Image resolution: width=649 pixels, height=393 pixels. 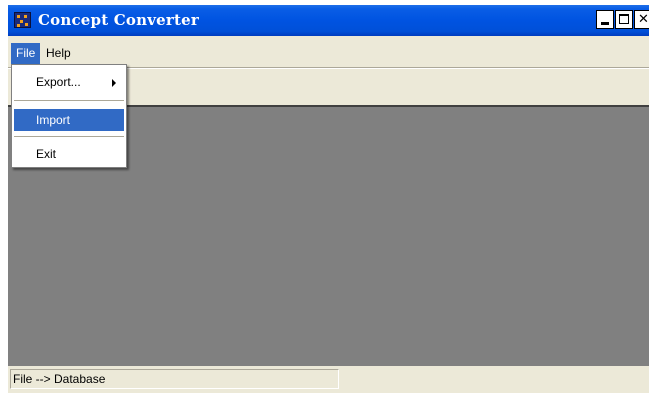 I want to click on menu-item-import: Import, so click(x=69, y=120).